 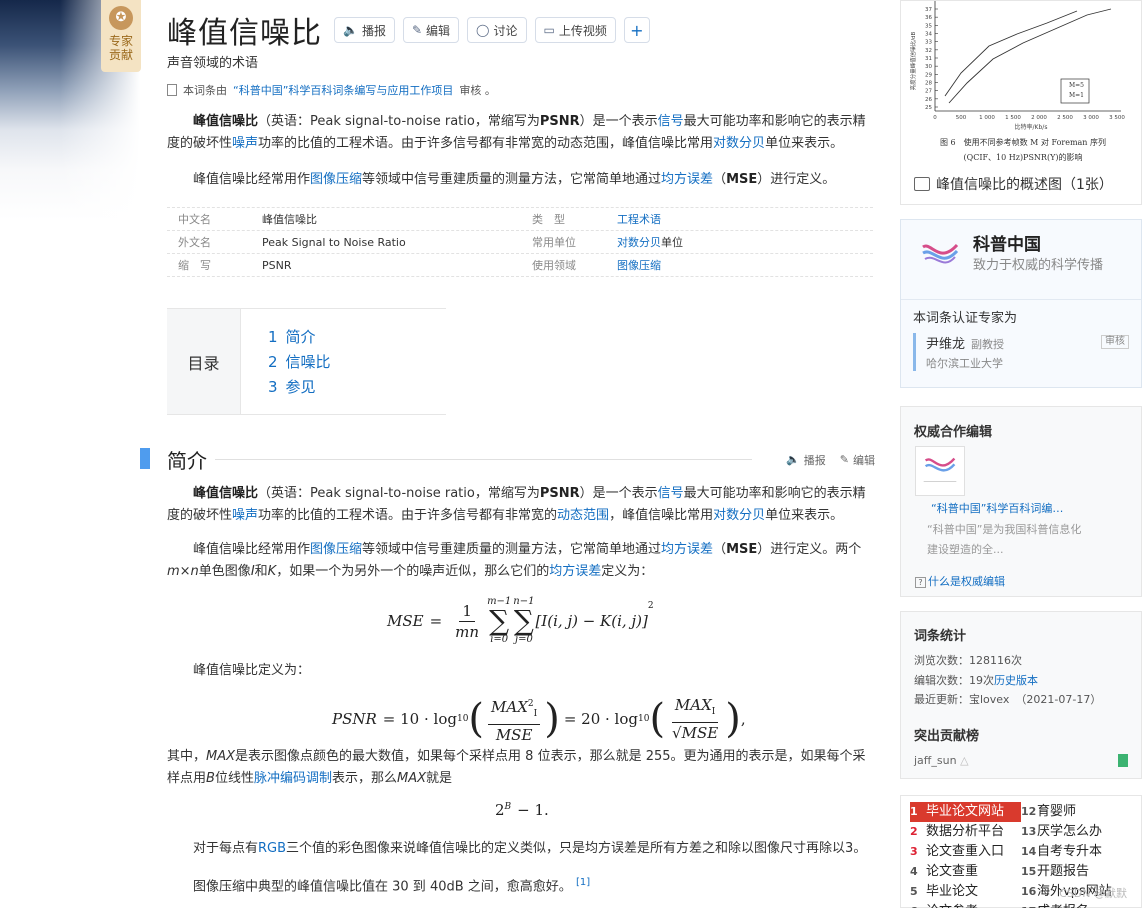 I want to click on updated-user: 宝lovex, so click(x=989, y=699).